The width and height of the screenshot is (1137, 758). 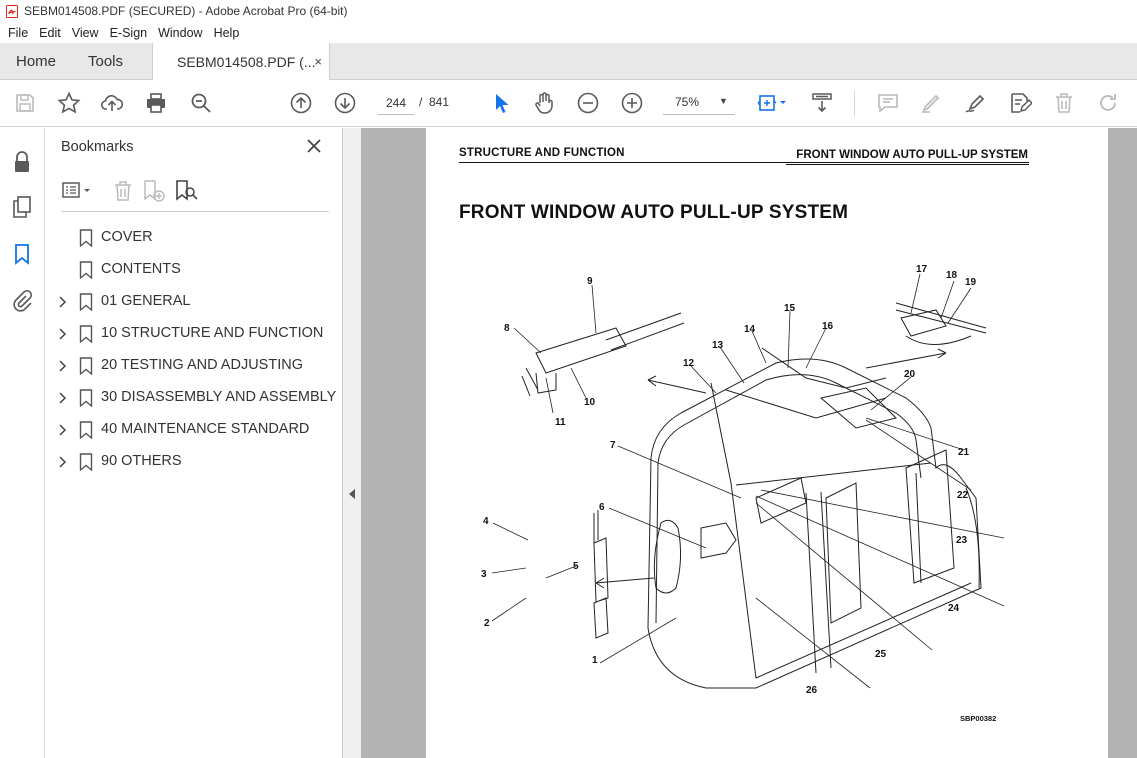 I want to click on acrobat-app-icon, so click(x=12, y=11).